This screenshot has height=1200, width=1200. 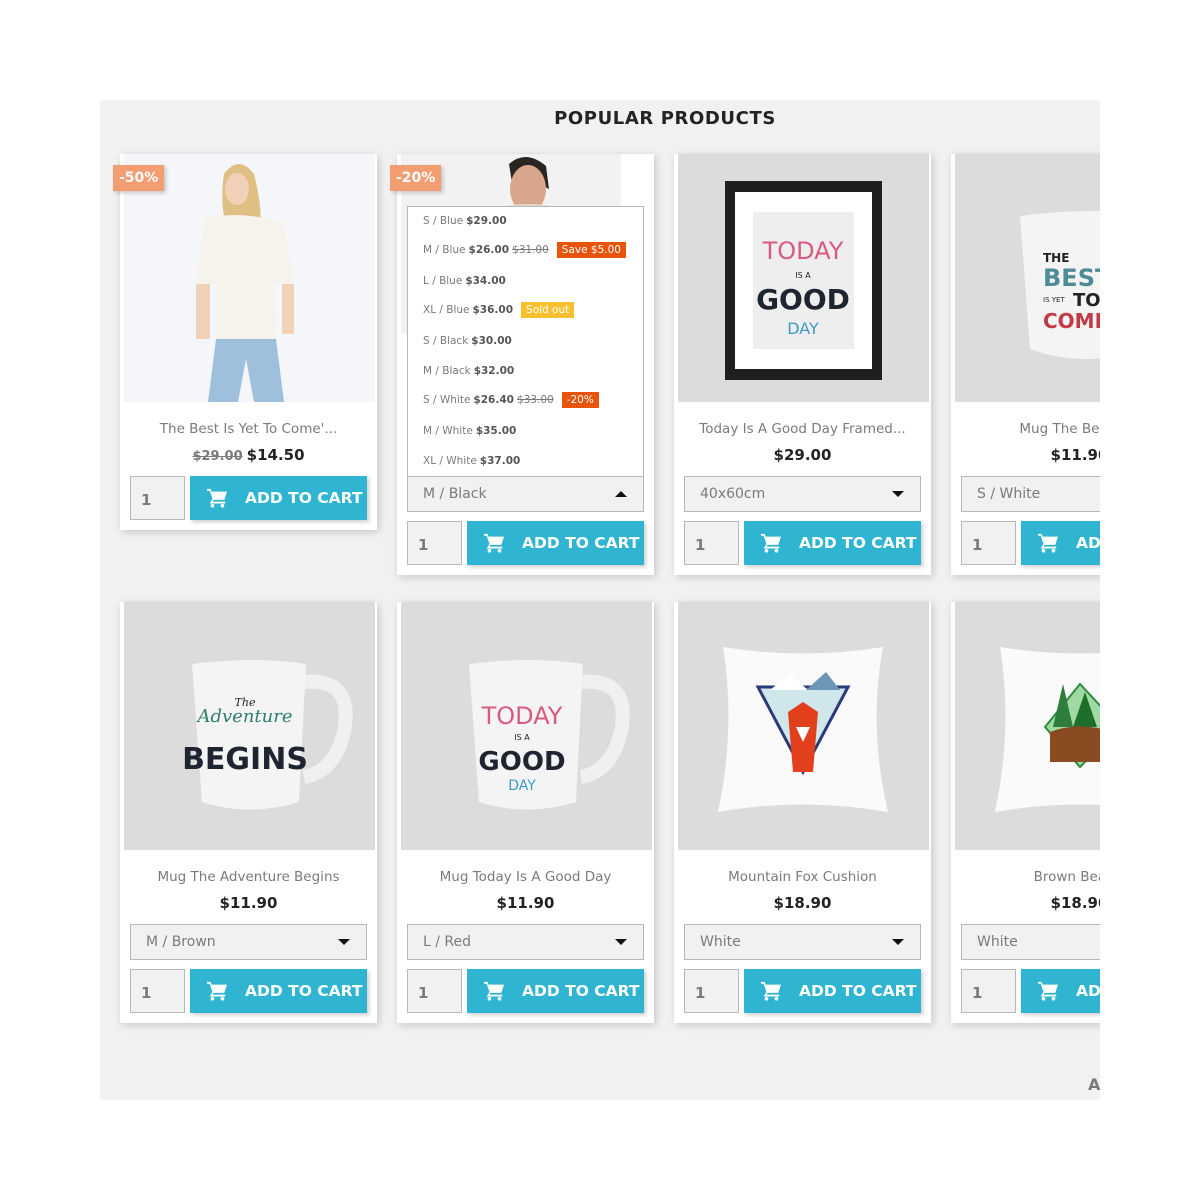 I want to click on variant-option: S / Blue $29.00, so click(x=465, y=221).